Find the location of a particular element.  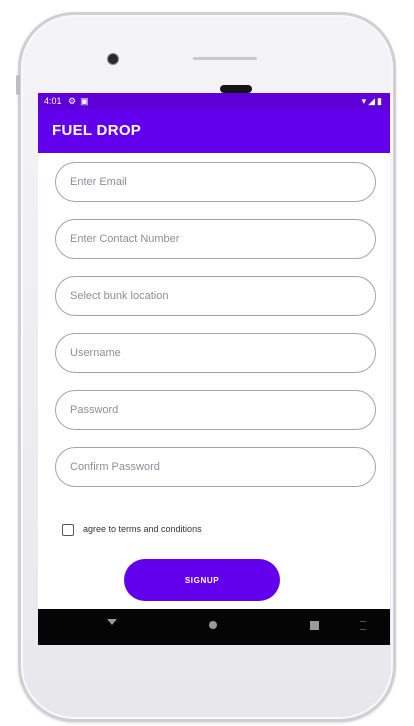

bunk-location-field is located at coordinates (215, 296).